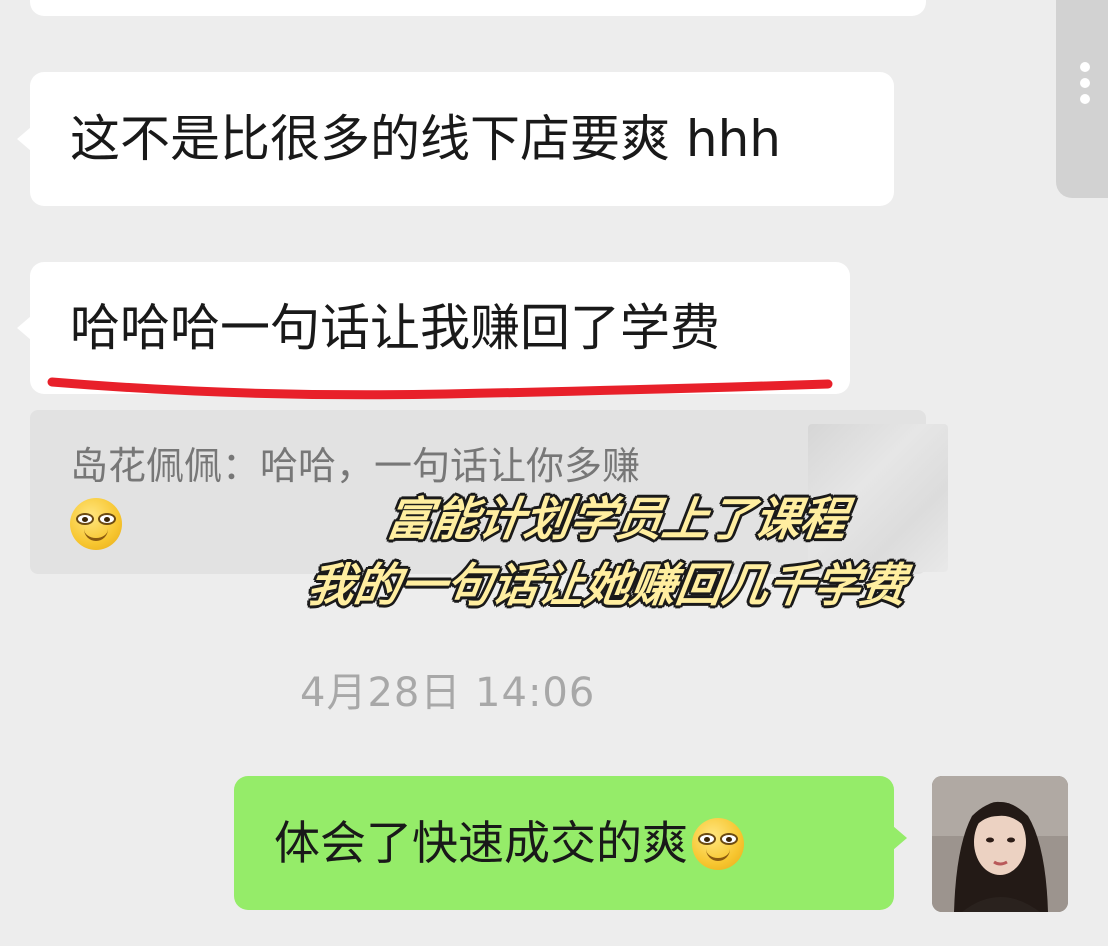  I want to click on caption-line-2: 我的一句话让她赚回几千学费, so click(607, 585).